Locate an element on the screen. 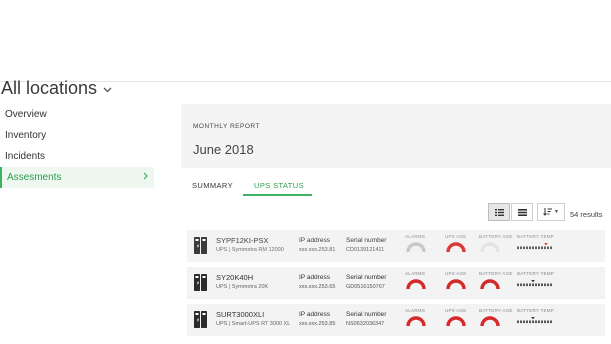  location-title: All locations is located at coordinates (49, 88).